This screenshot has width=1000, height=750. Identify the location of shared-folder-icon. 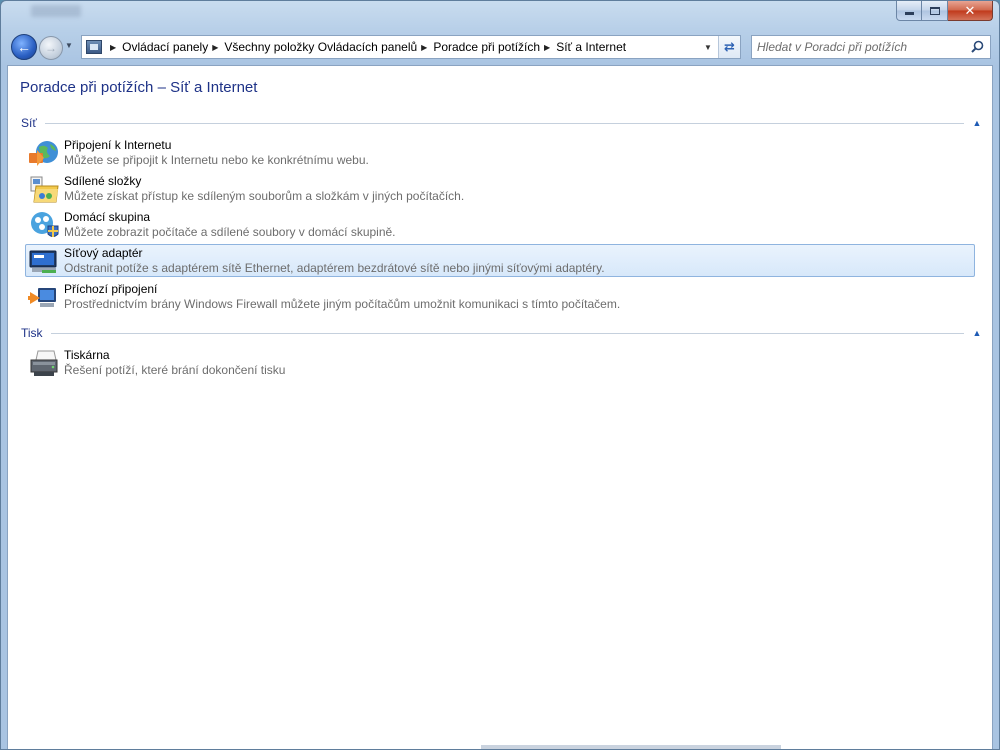
(44, 189).